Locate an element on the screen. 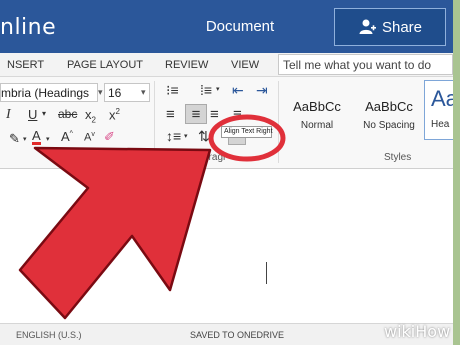 The width and height of the screenshot is (460, 345). bullets-icon: ⁝≡ is located at coordinates (172, 90).